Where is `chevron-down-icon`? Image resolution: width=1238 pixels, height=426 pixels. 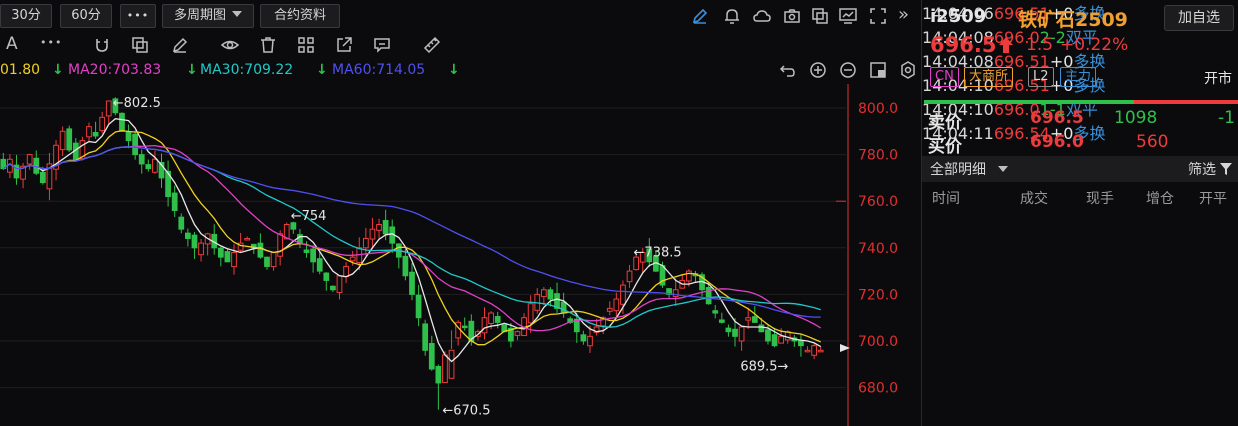
chevron-down-icon is located at coordinates (237, 14).